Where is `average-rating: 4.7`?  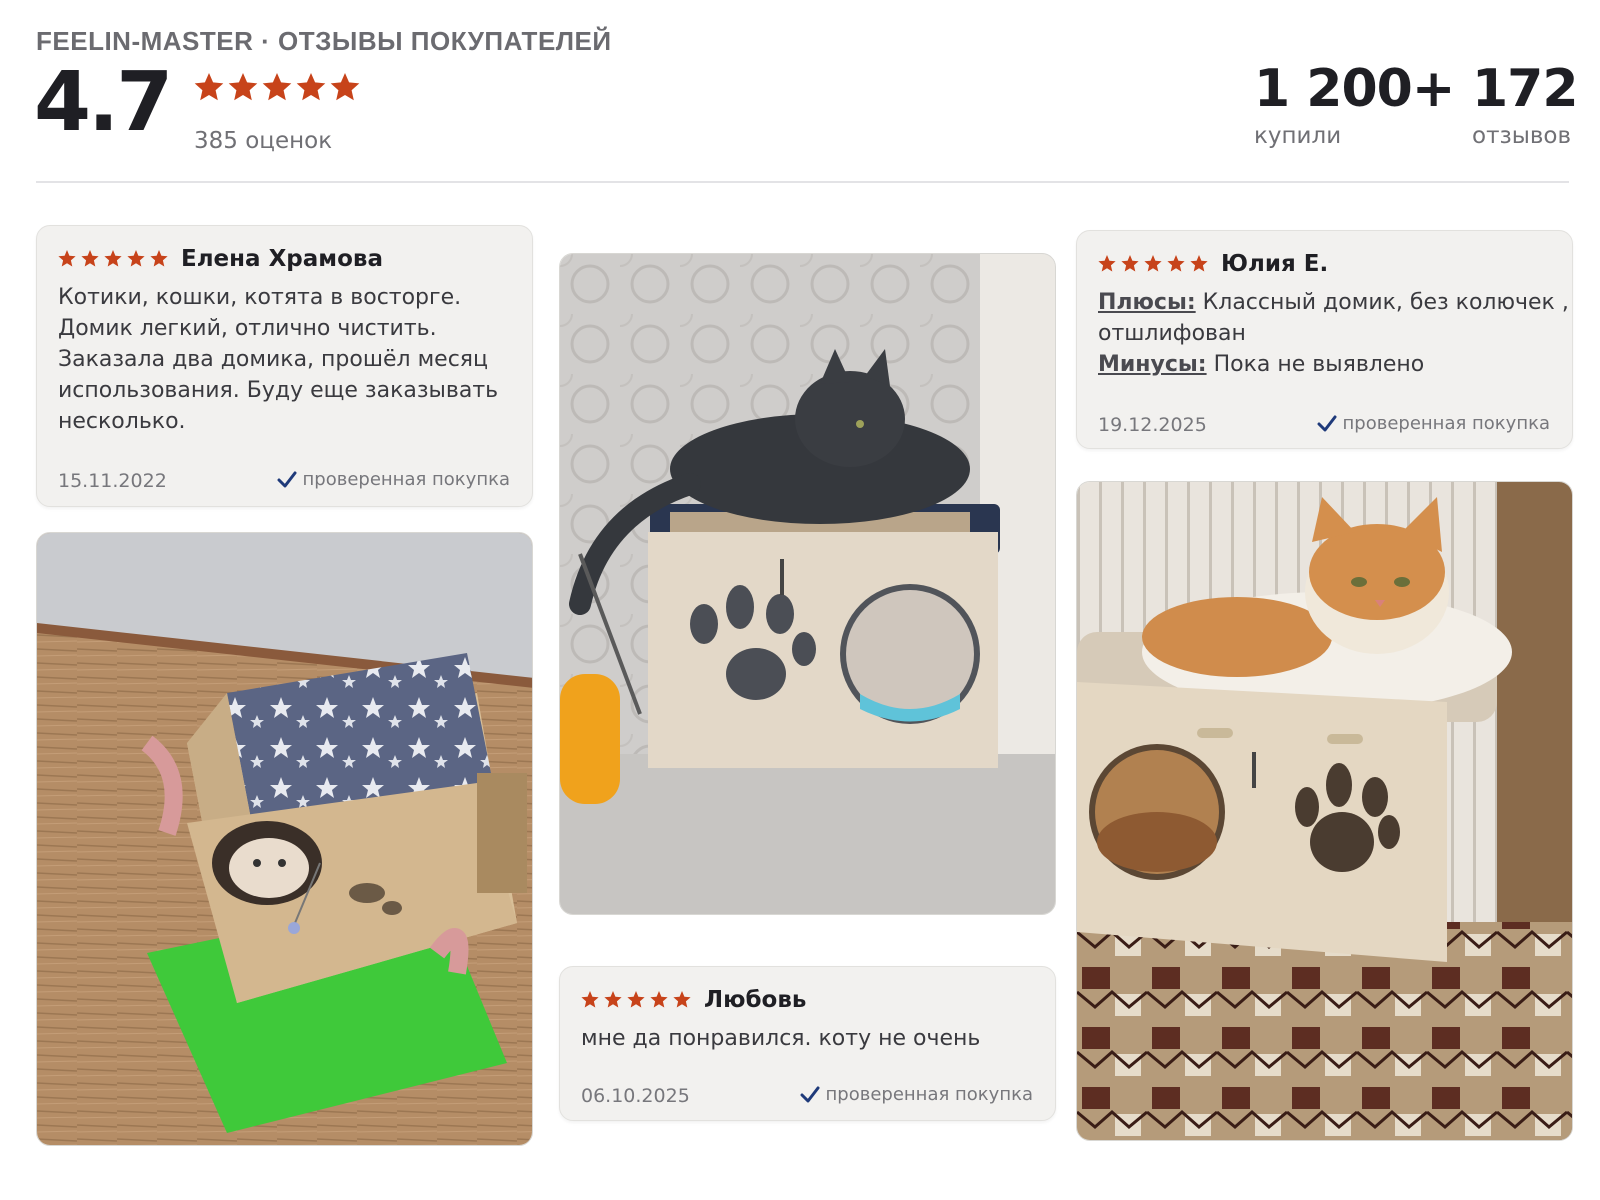
average-rating: 4.7 is located at coordinates (103, 102).